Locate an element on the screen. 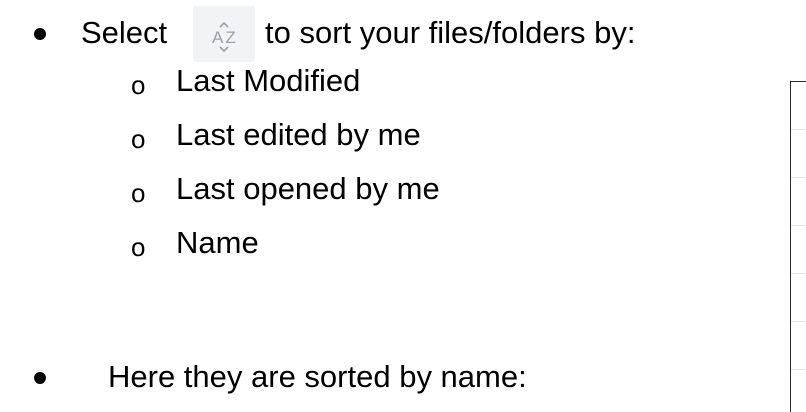 The height and width of the screenshot is (412, 806). svg-text: AZ is located at coordinates (225, 37).